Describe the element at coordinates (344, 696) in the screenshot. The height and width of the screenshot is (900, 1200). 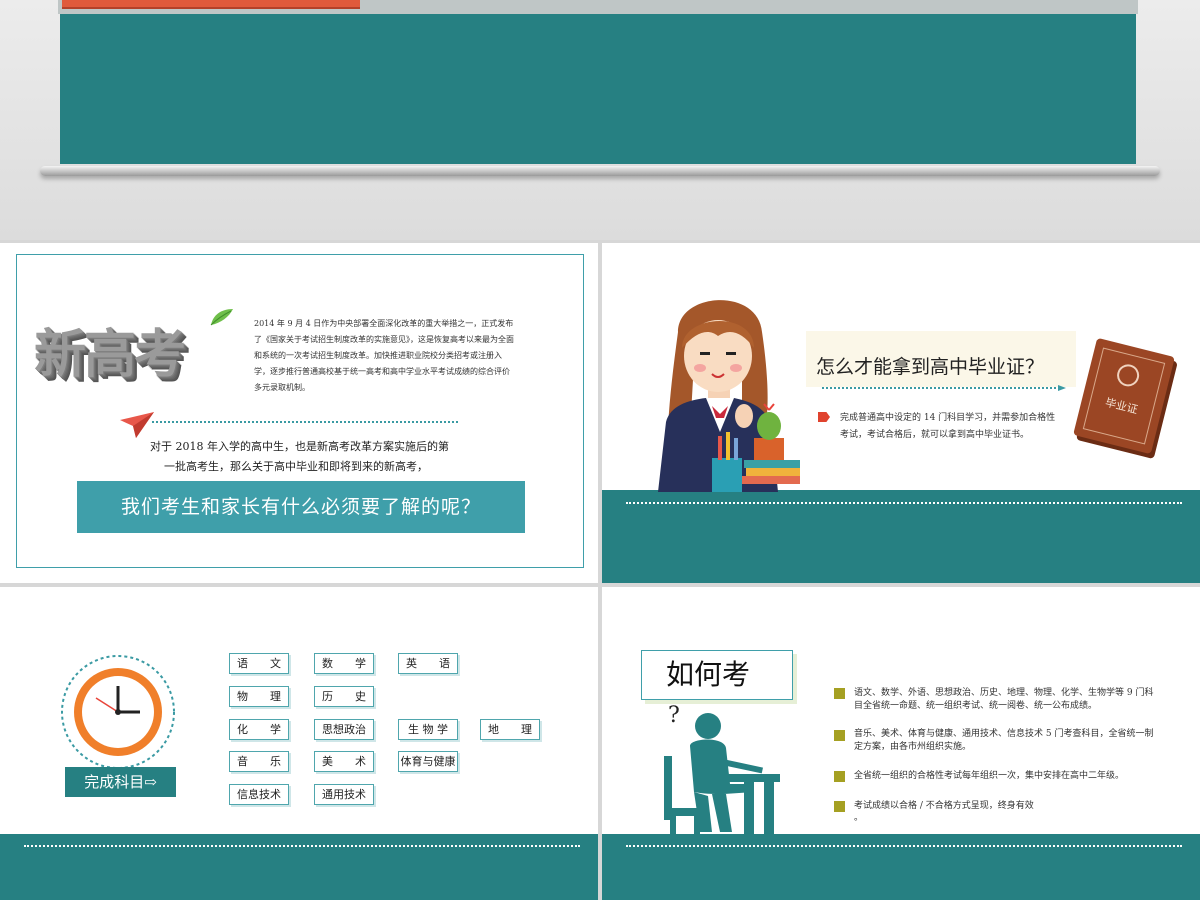
I see `subject-chip: 历 史` at that location.